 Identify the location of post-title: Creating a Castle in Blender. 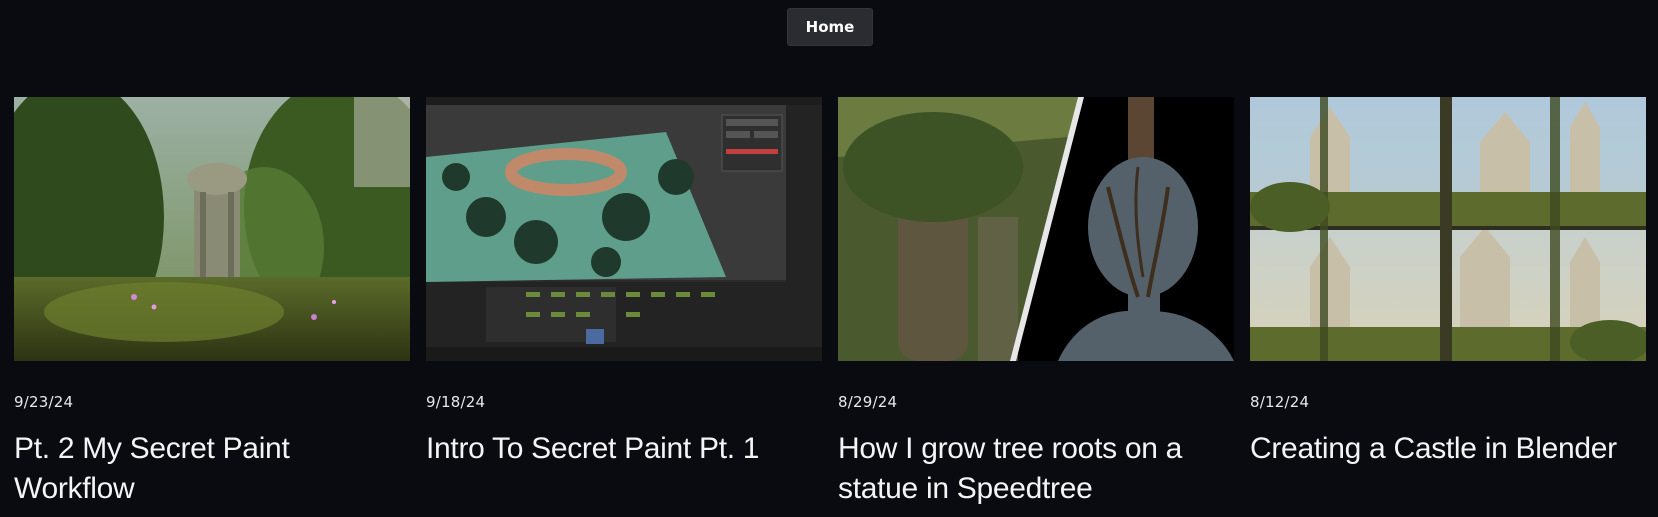
(1448, 449).